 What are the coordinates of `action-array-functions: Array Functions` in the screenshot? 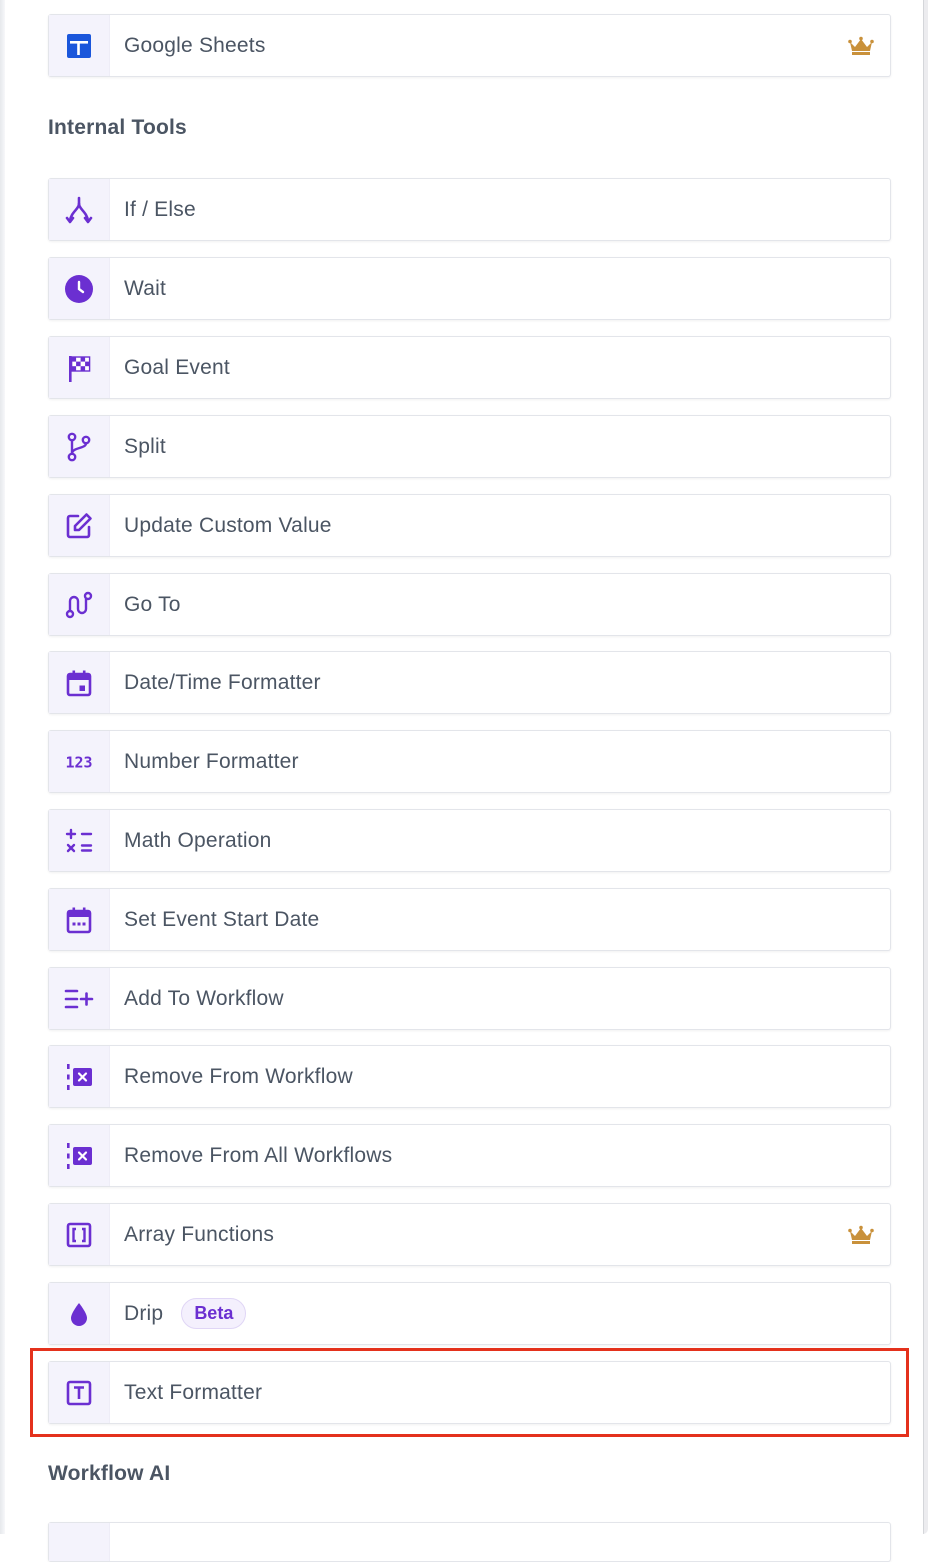 It's located at (469, 1234).